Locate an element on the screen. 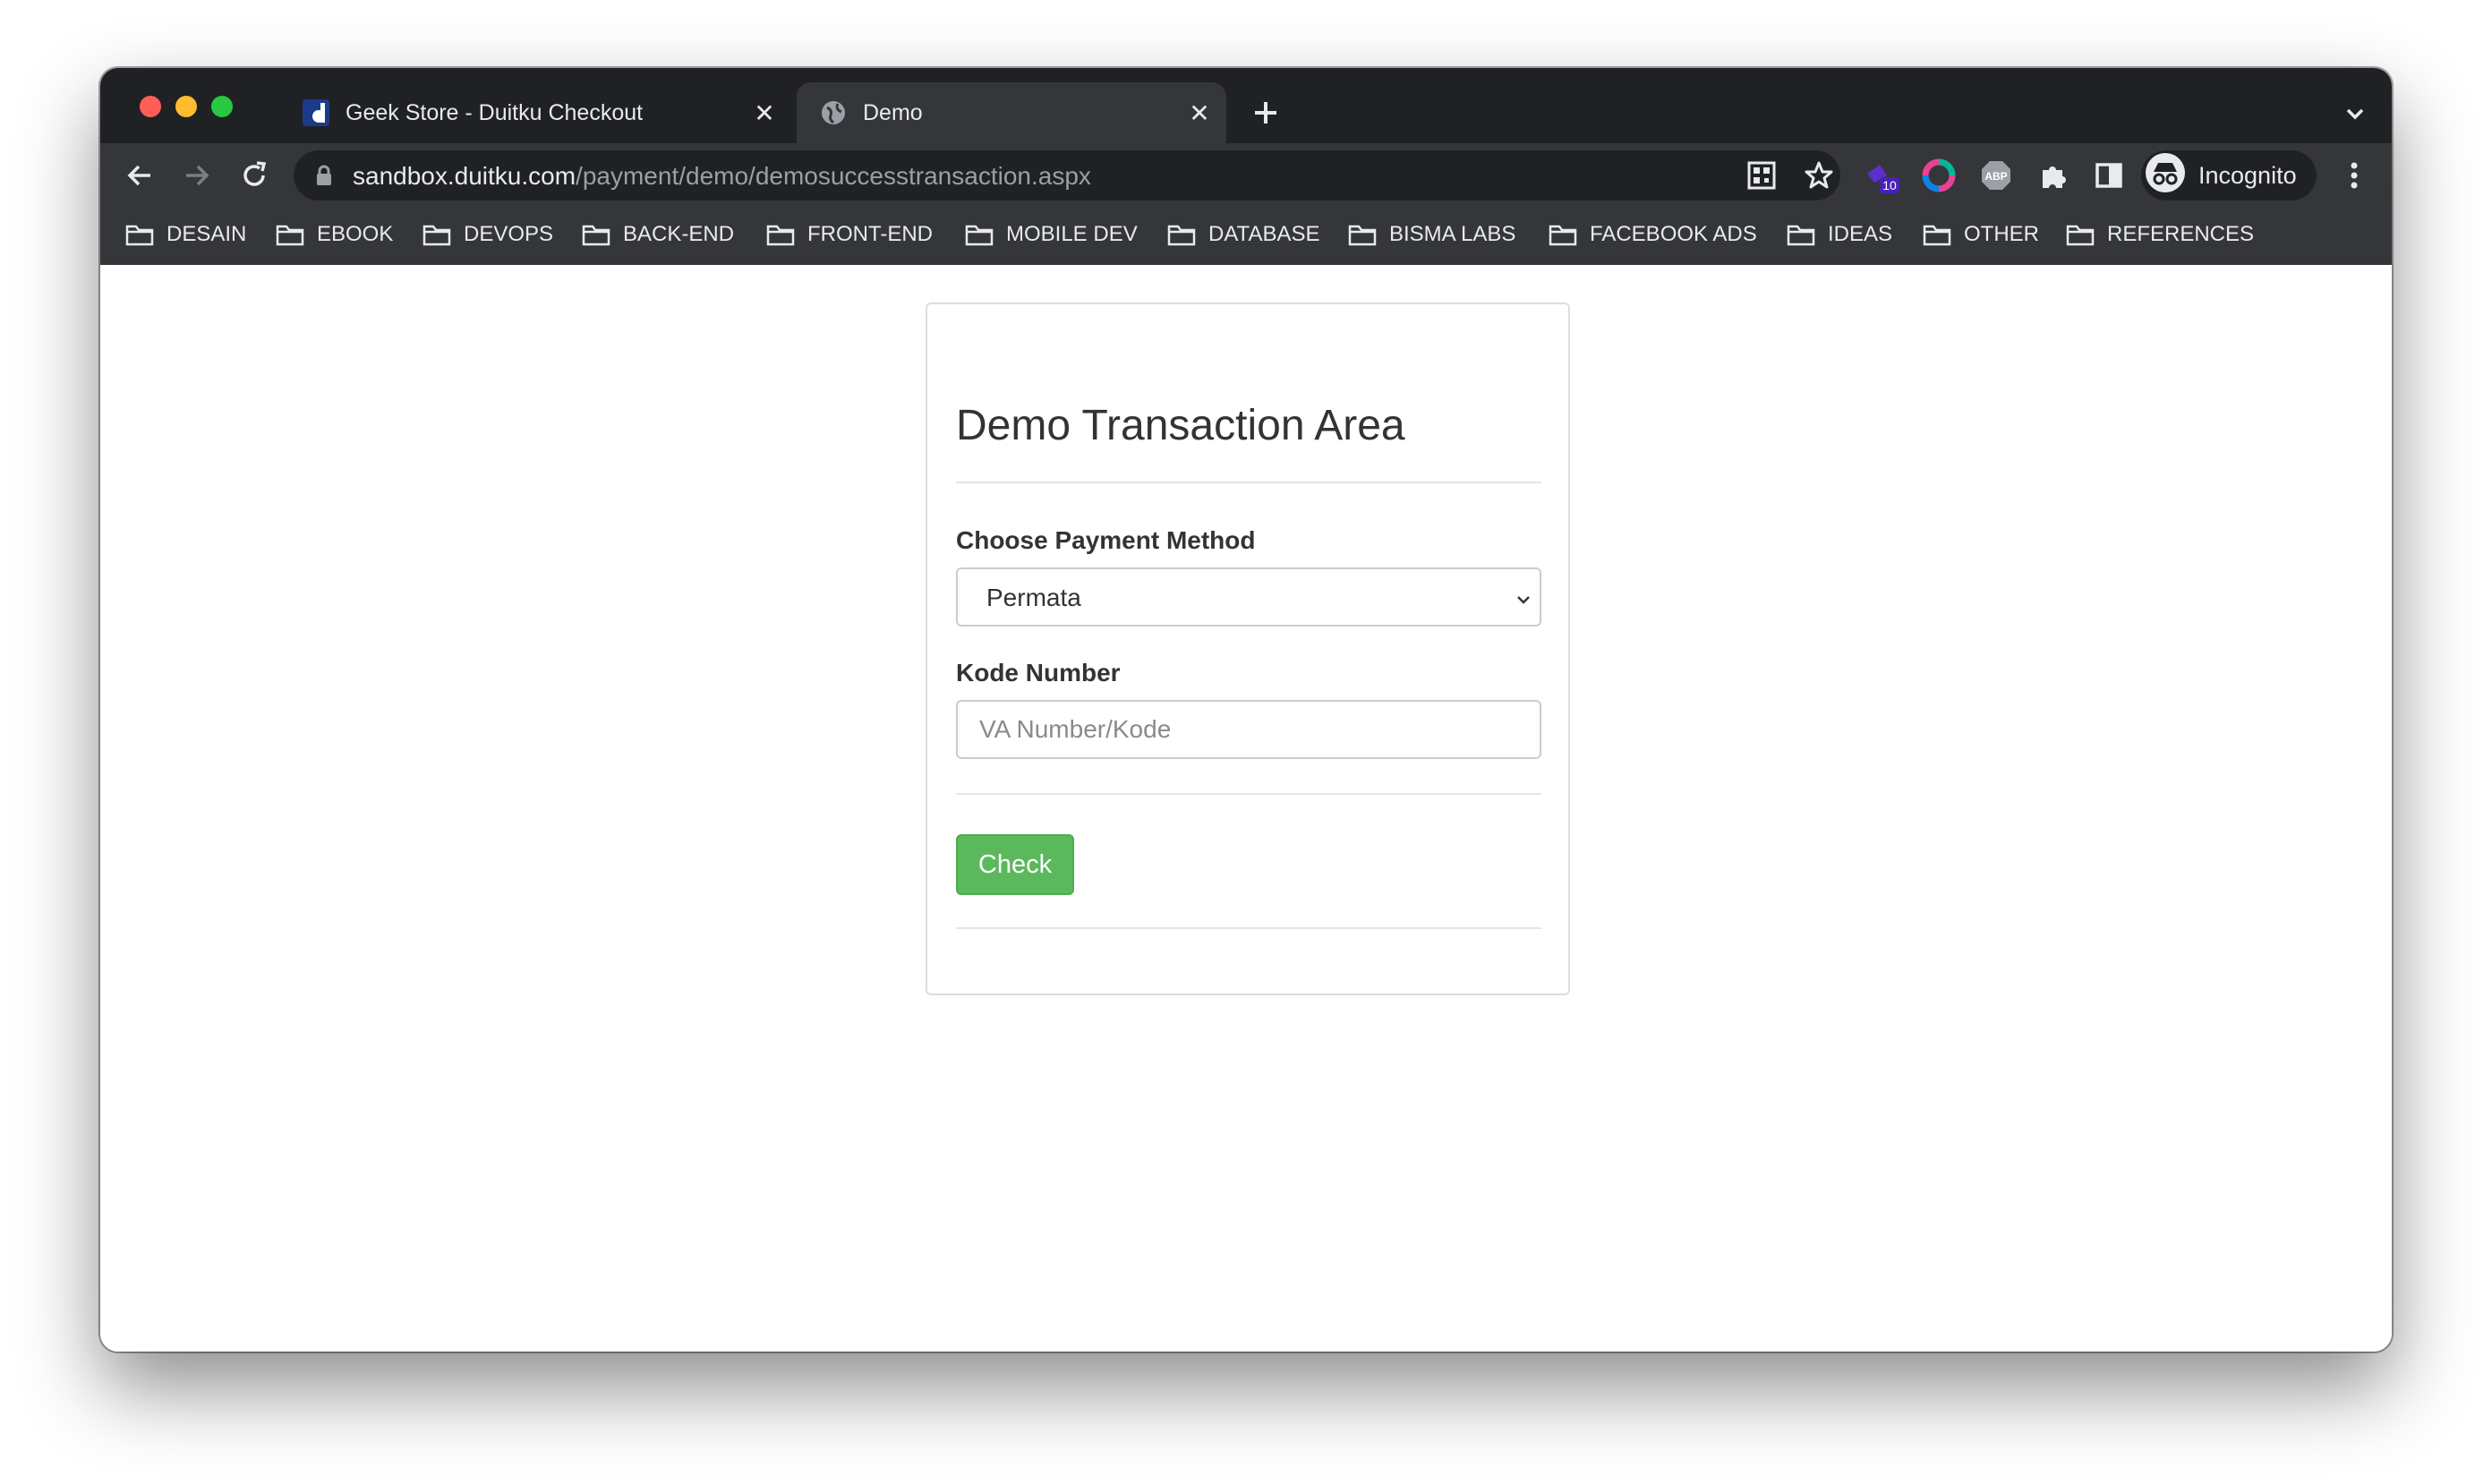 This screenshot has width=2492, height=1484. chevron-down-icon is located at coordinates (1523, 599).